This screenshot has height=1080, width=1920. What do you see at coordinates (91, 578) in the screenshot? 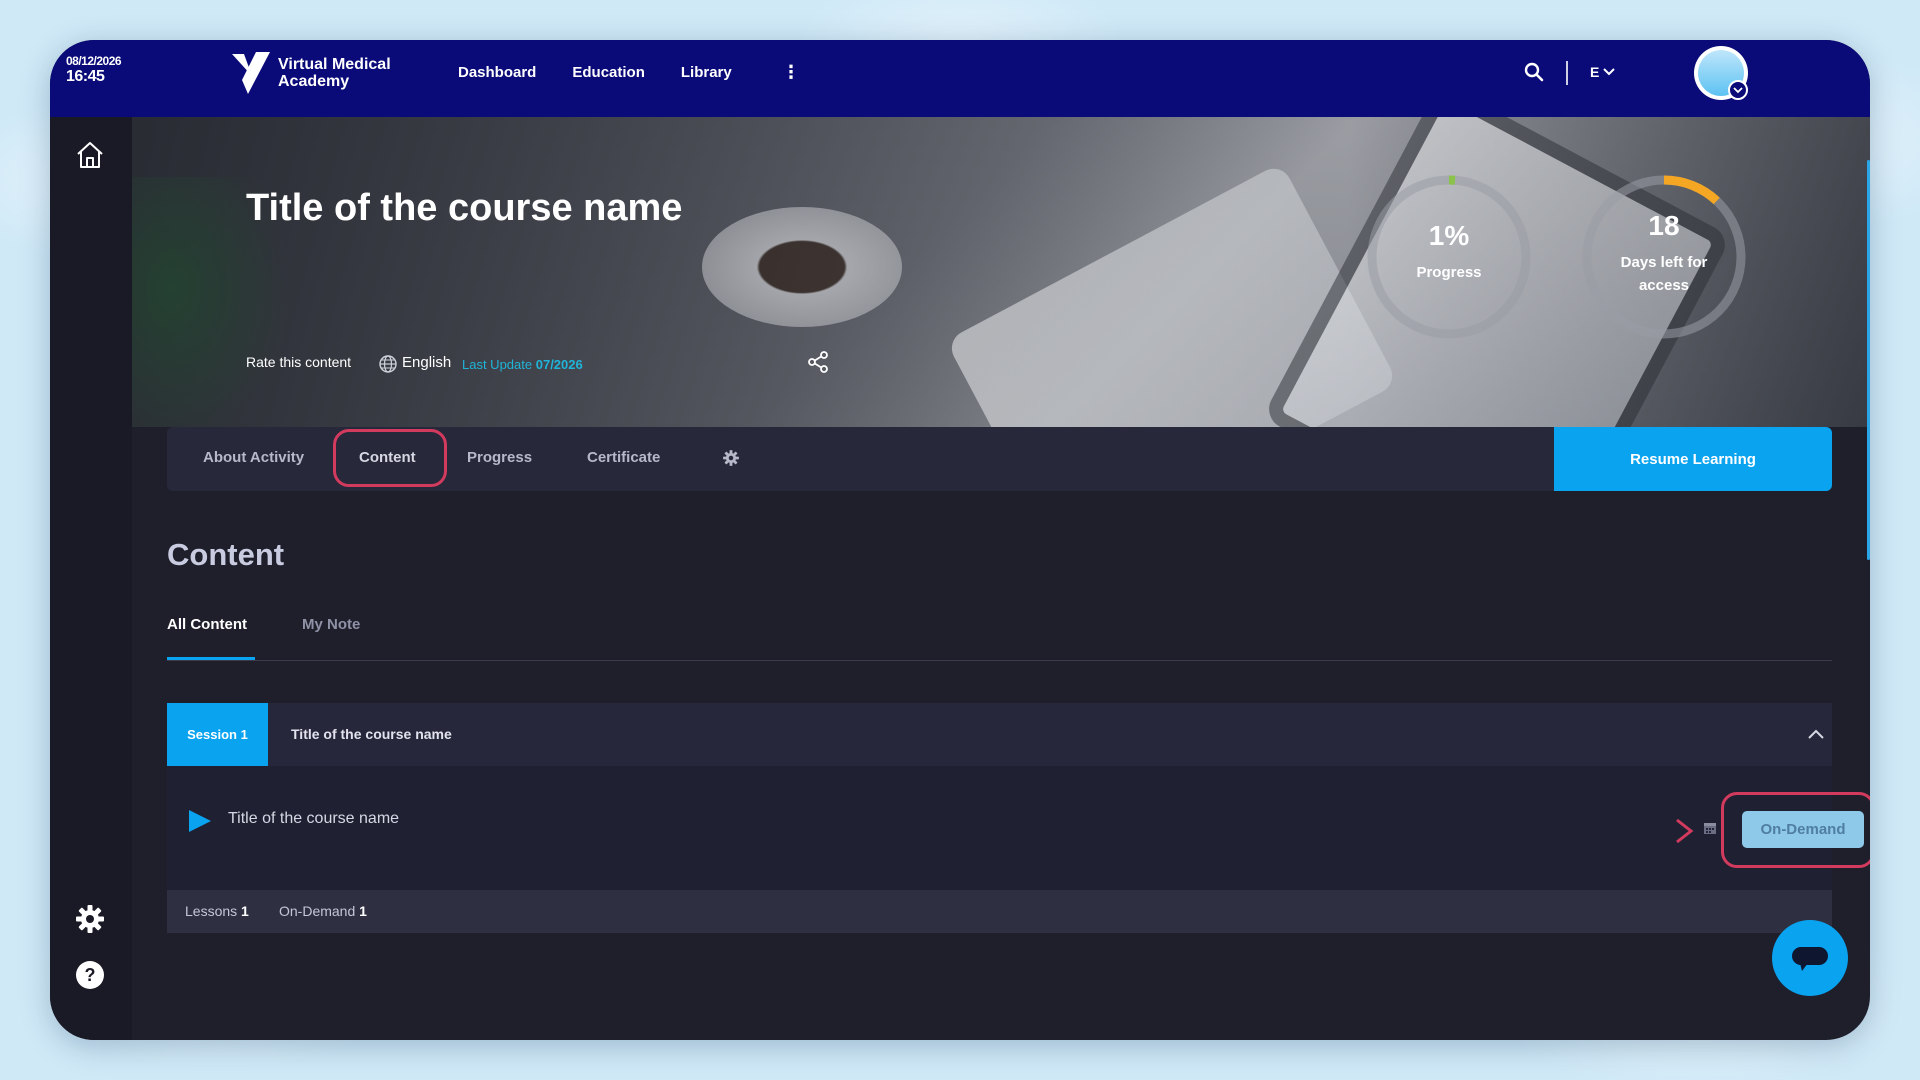
I see `sidebar: ?` at bounding box center [91, 578].